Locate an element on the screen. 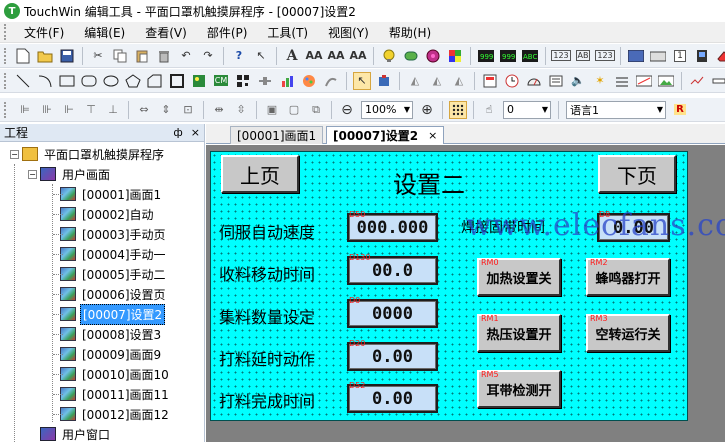 This screenshot has width=725, height=442. pentagon-icon is located at coordinates (155, 81).